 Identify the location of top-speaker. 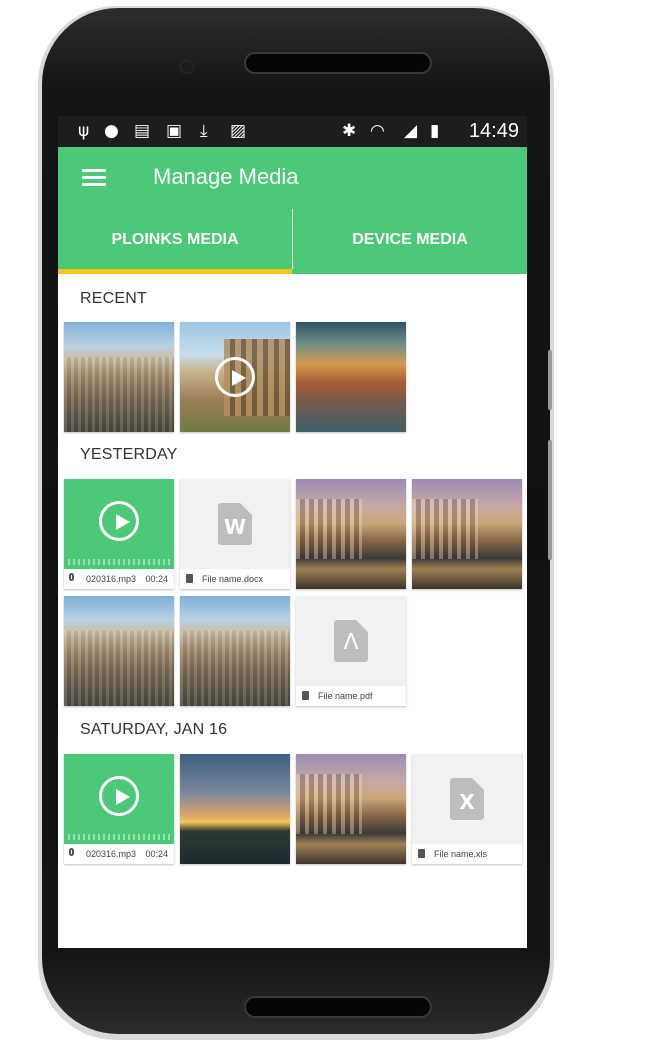
(338, 63).